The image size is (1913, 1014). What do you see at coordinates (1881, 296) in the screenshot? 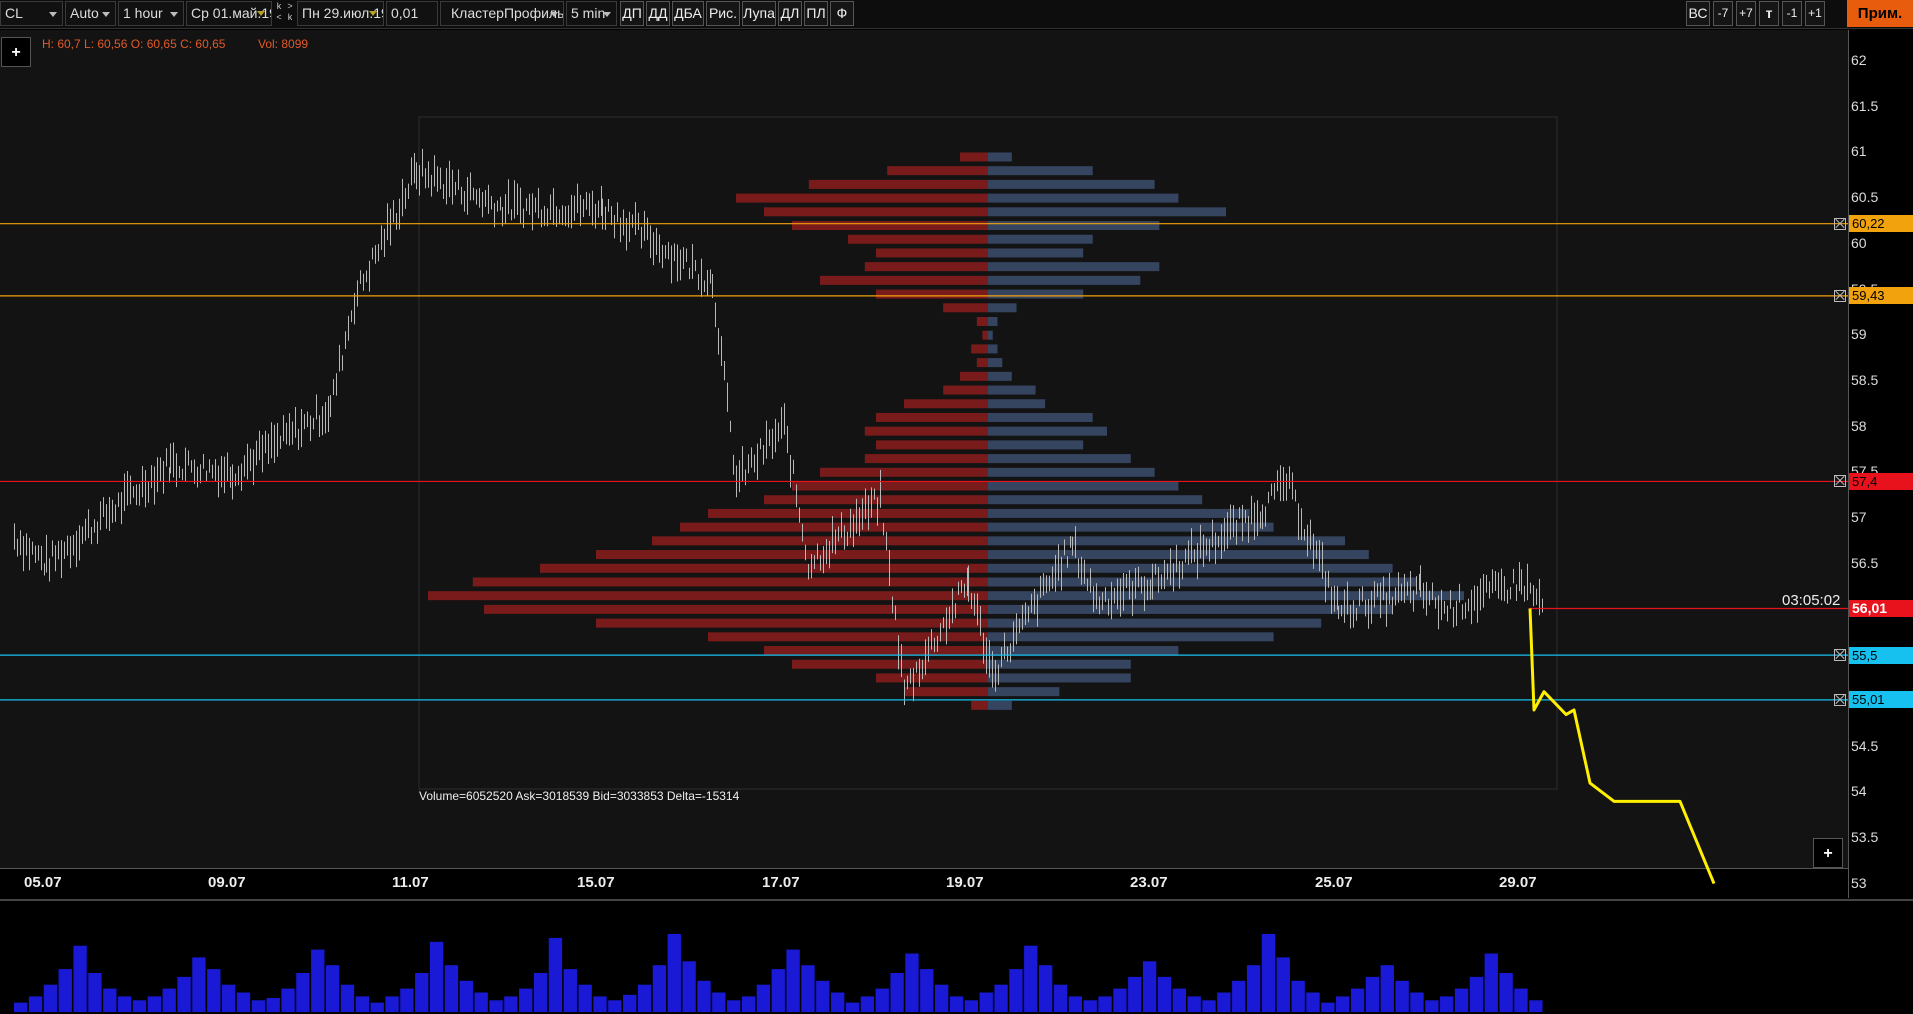
I see `level-label: 59,43` at bounding box center [1881, 296].